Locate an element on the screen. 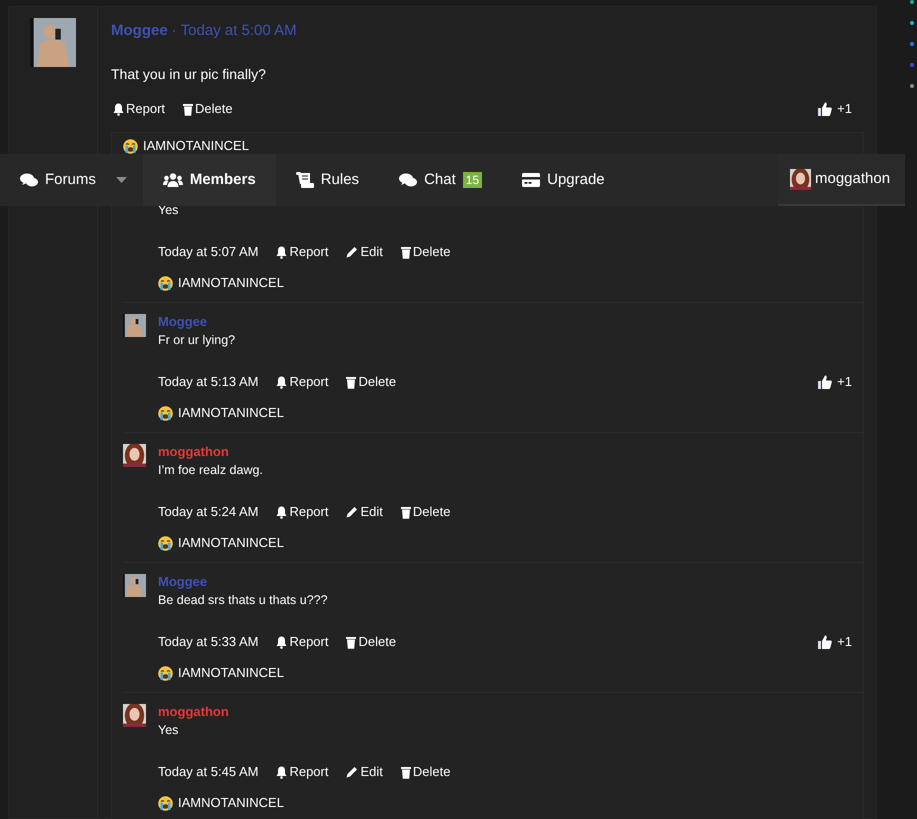 The width and height of the screenshot is (917, 819). timestamp-link: Today at 5:24 AM is located at coordinates (208, 512).